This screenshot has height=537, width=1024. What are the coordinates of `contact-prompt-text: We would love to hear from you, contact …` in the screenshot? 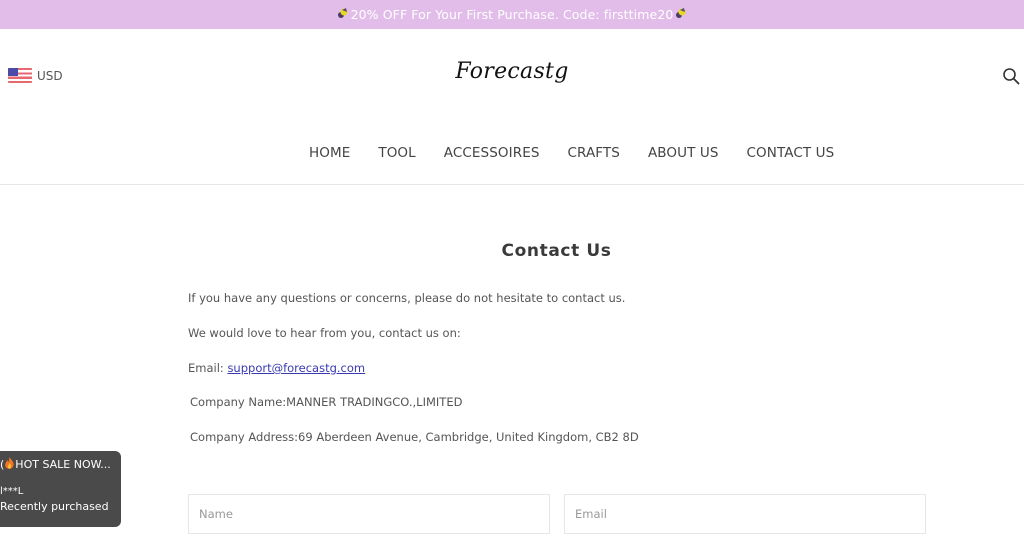 It's located at (324, 333).